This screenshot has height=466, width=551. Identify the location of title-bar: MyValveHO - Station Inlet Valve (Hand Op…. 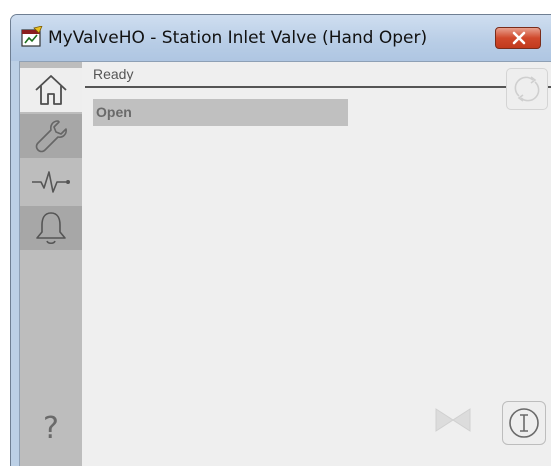
(281, 38).